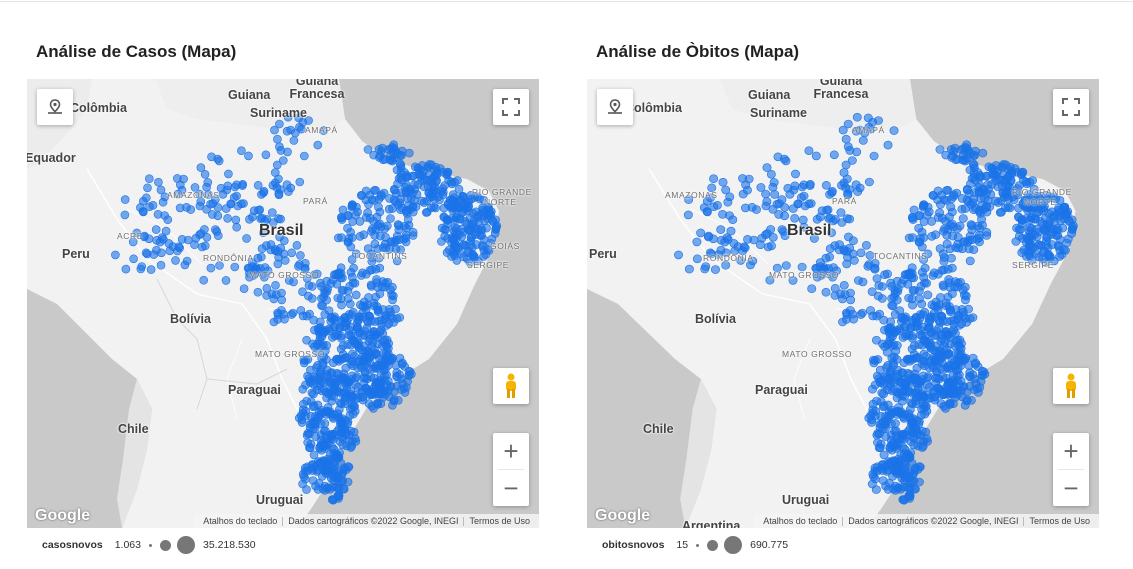  What do you see at coordinates (1071, 107) in the screenshot?
I see `fullscreen-button` at bounding box center [1071, 107].